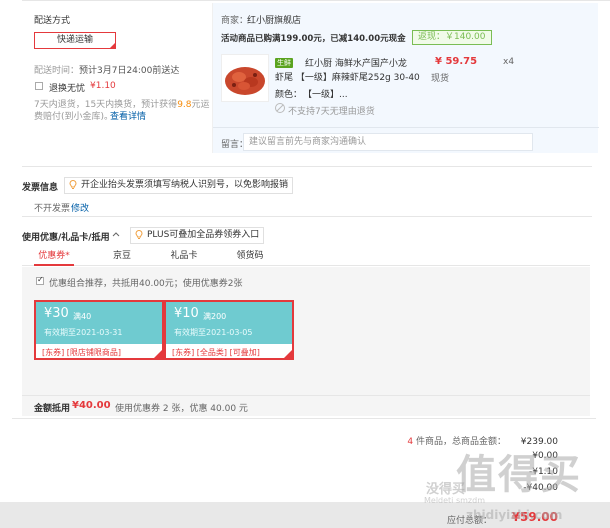 The width and height of the screenshot is (610, 528). Describe the element at coordinates (129, 71) in the screenshot. I see `delivery-time-value: 预计3月7日24:00前送达` at that location.